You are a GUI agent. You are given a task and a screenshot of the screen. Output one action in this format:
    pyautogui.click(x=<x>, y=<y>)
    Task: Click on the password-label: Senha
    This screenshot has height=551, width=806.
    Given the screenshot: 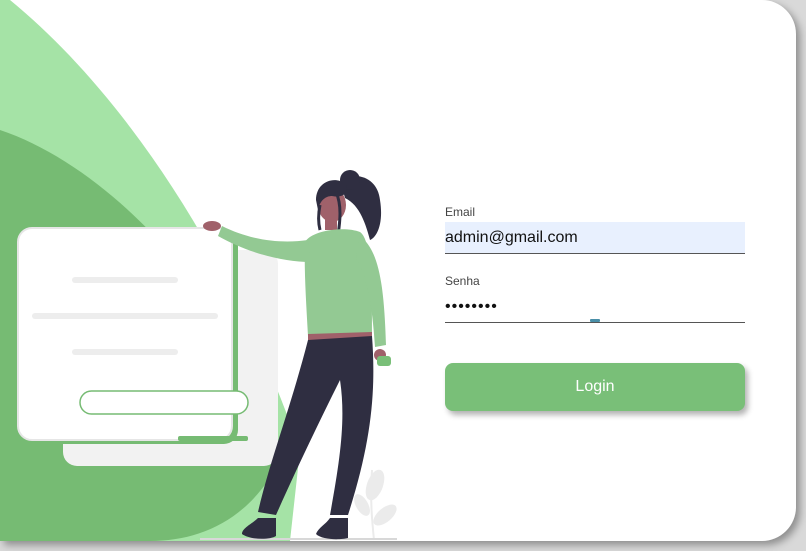 What is the action you would take?
    pyautogui.click(x=462, y=281)
    